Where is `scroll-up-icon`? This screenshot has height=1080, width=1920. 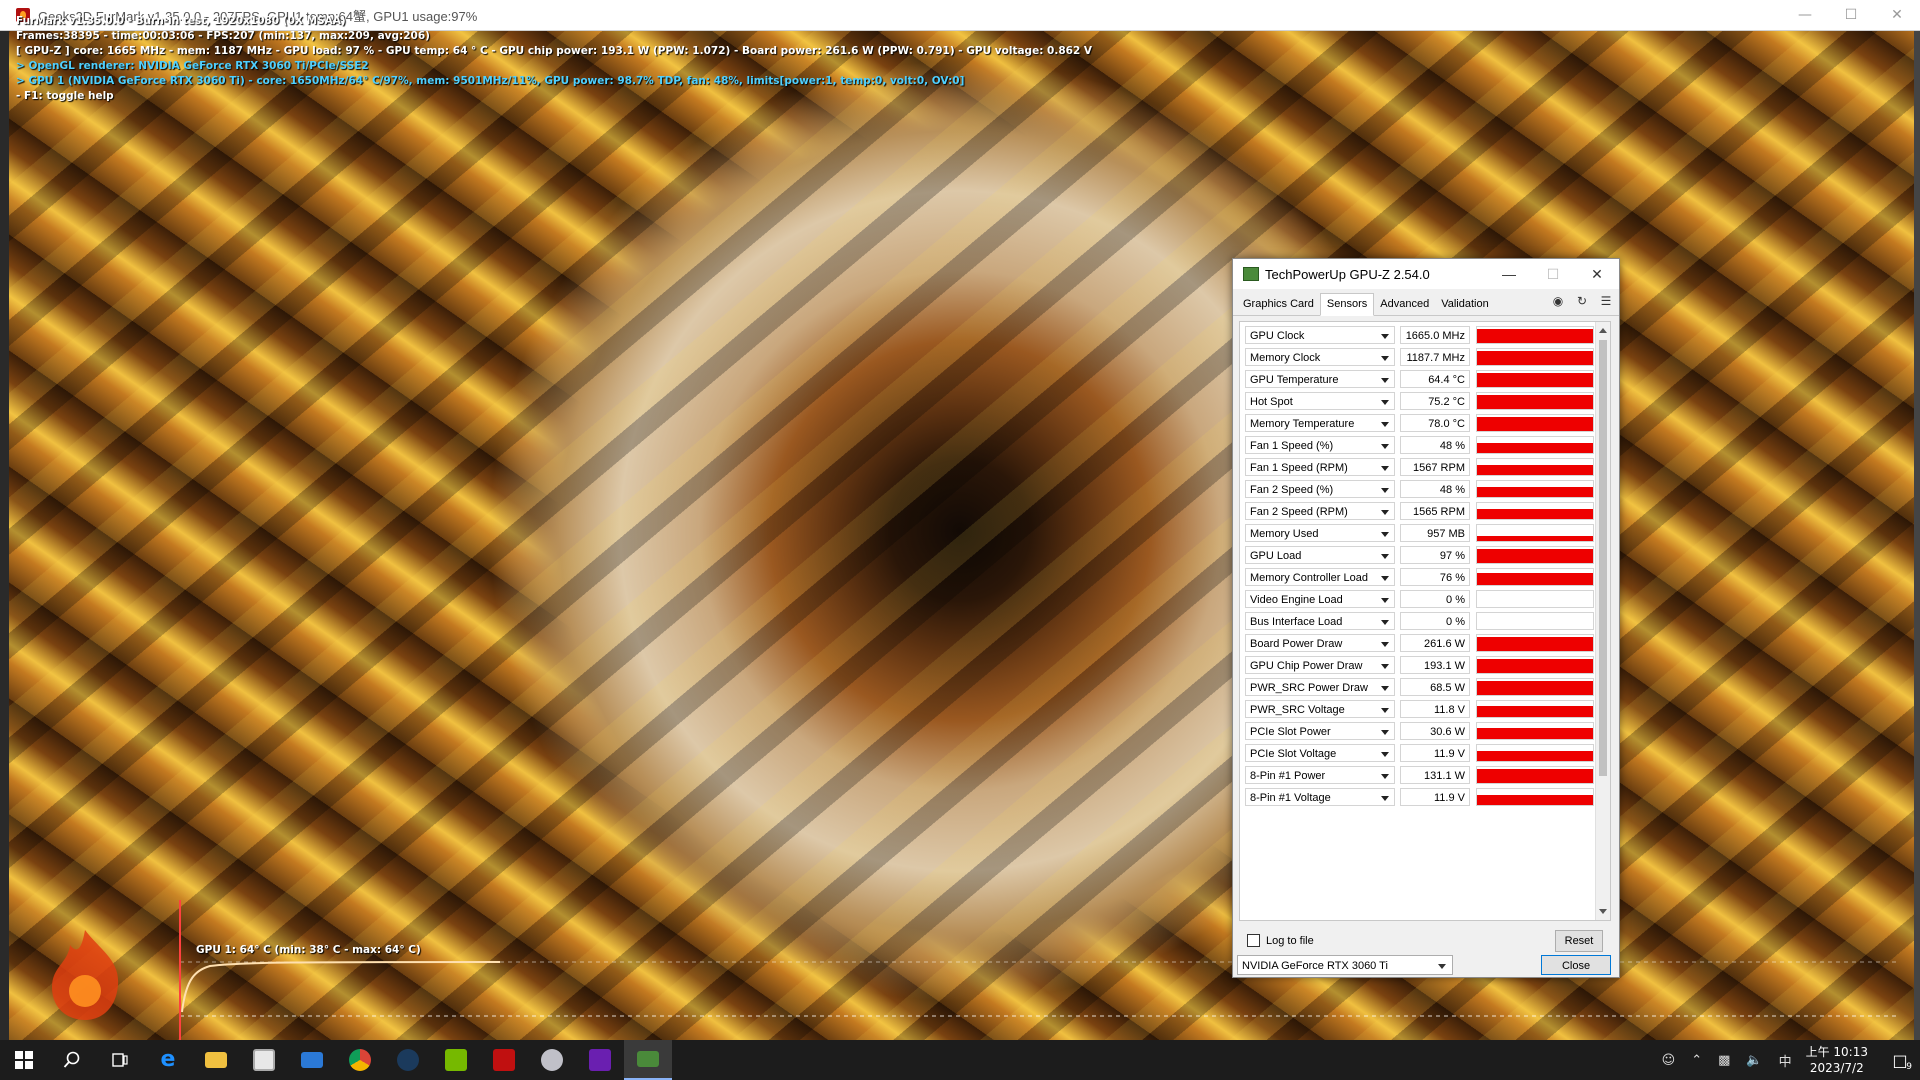 scroll-up-icon is located at coordinates (1603, 330).